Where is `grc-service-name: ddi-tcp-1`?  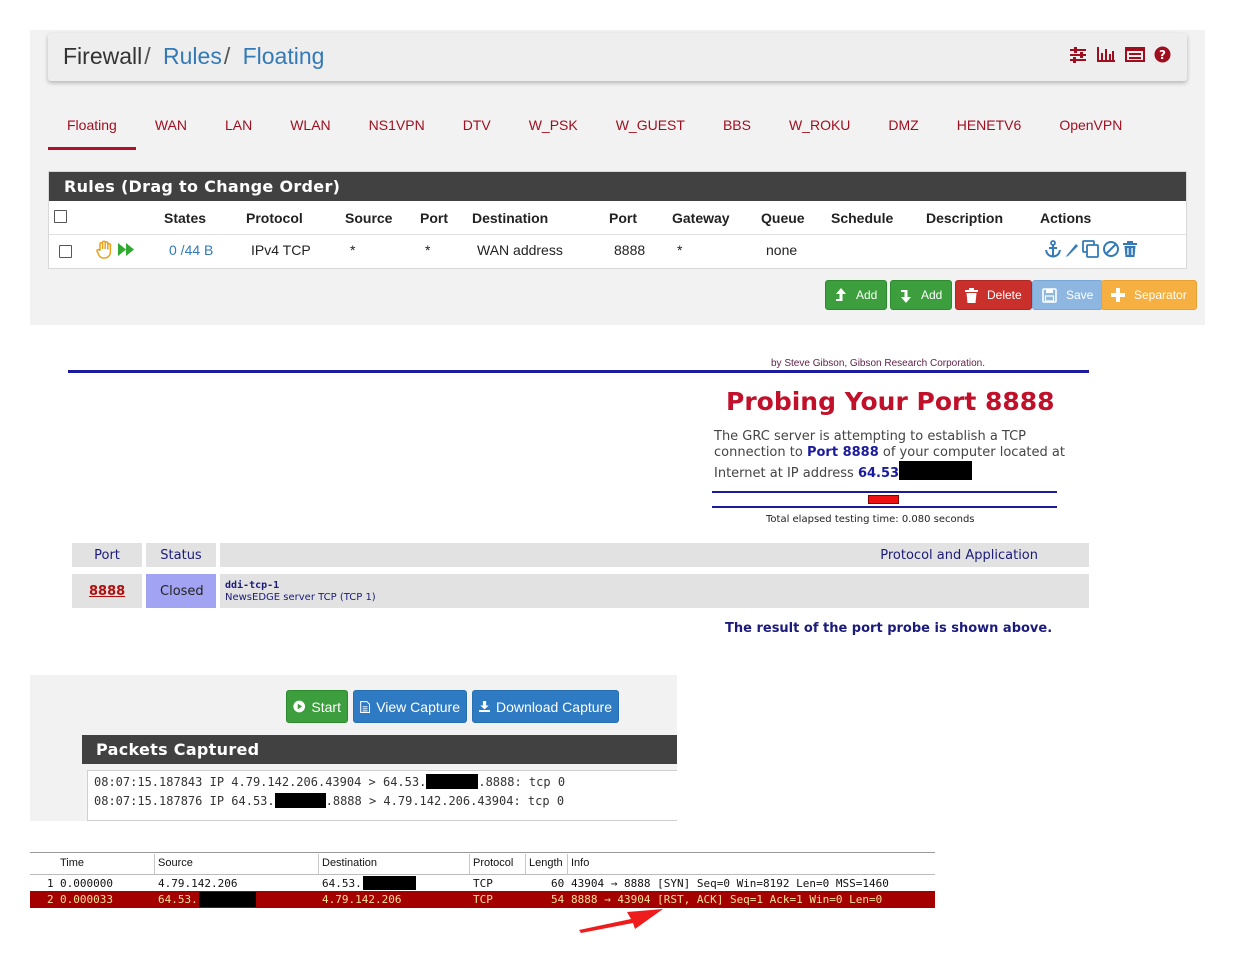 grc-service-name: ddi-tcp-1 is located at coordinates (252, 585).